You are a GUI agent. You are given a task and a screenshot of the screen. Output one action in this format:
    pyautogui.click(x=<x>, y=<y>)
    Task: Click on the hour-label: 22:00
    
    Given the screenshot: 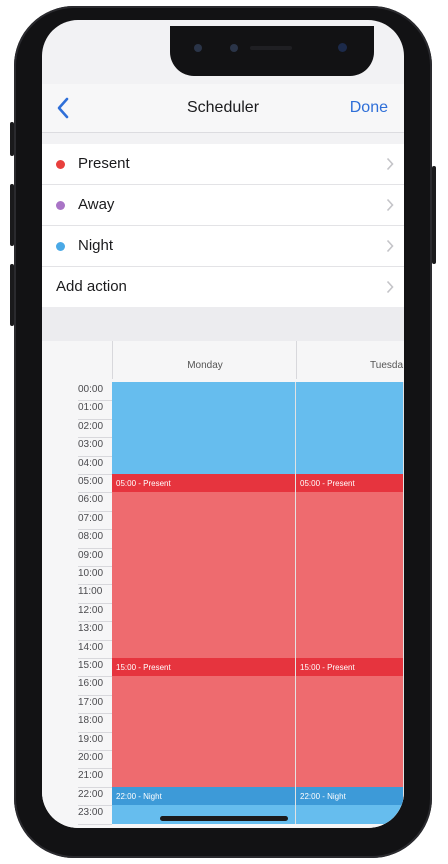 What is the action you would take?
    pyautogui.click(x=91, y=794)
    